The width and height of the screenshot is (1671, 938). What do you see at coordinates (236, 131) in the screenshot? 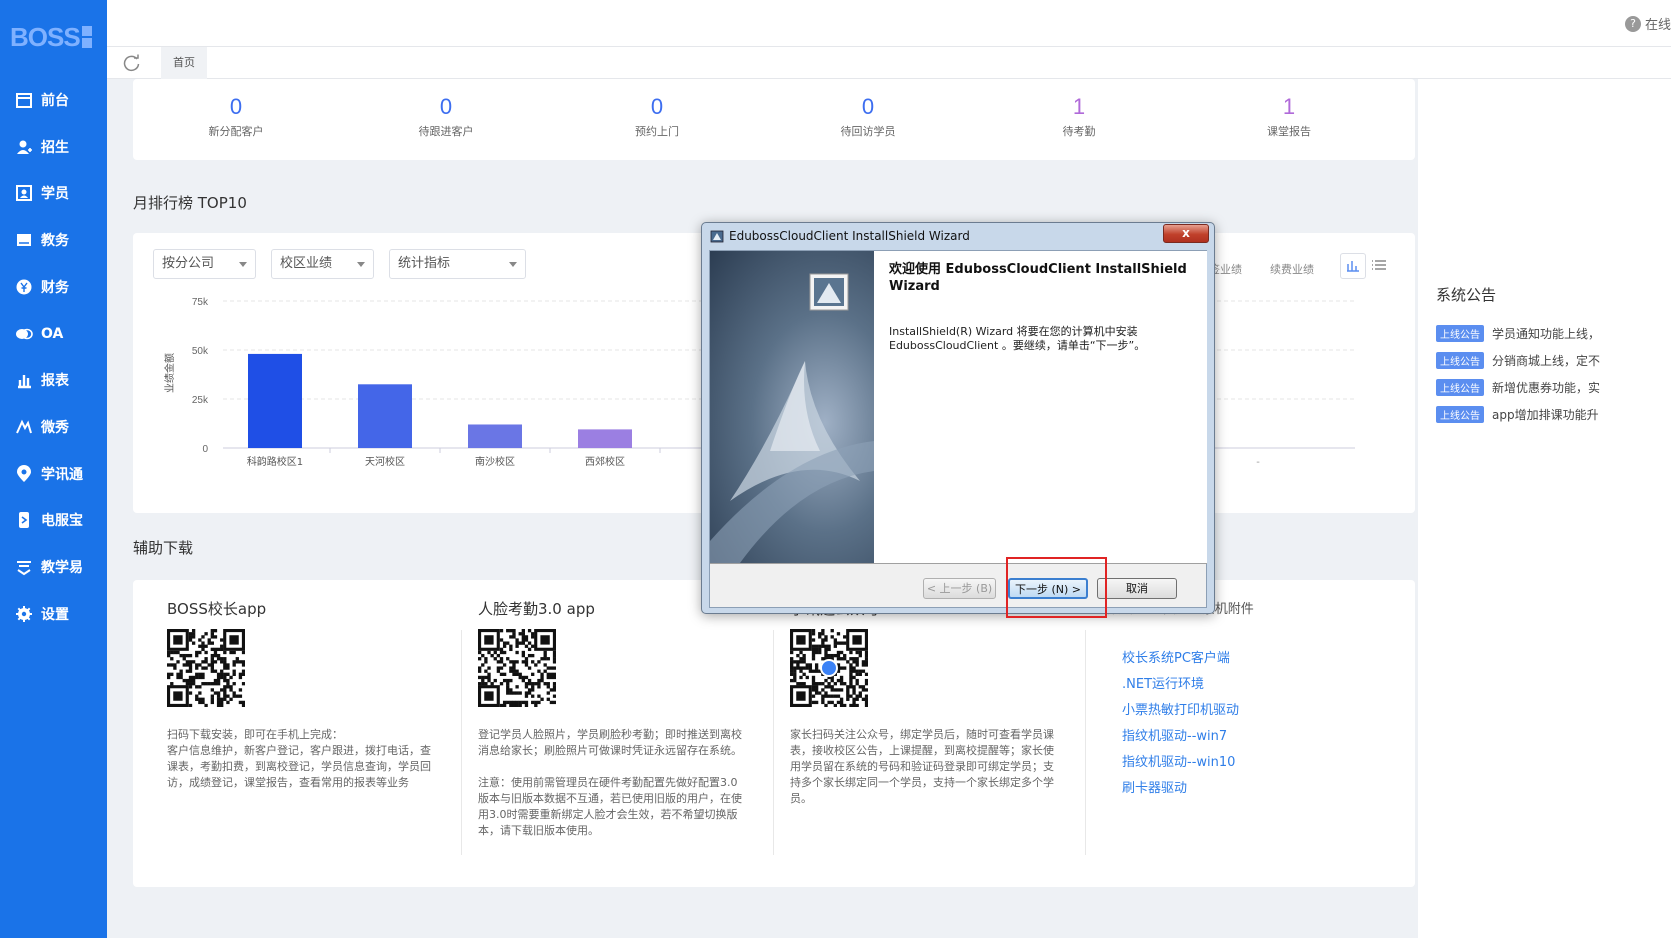
I see `stat-label: 新分配客户` at bounding box center [236, 131].